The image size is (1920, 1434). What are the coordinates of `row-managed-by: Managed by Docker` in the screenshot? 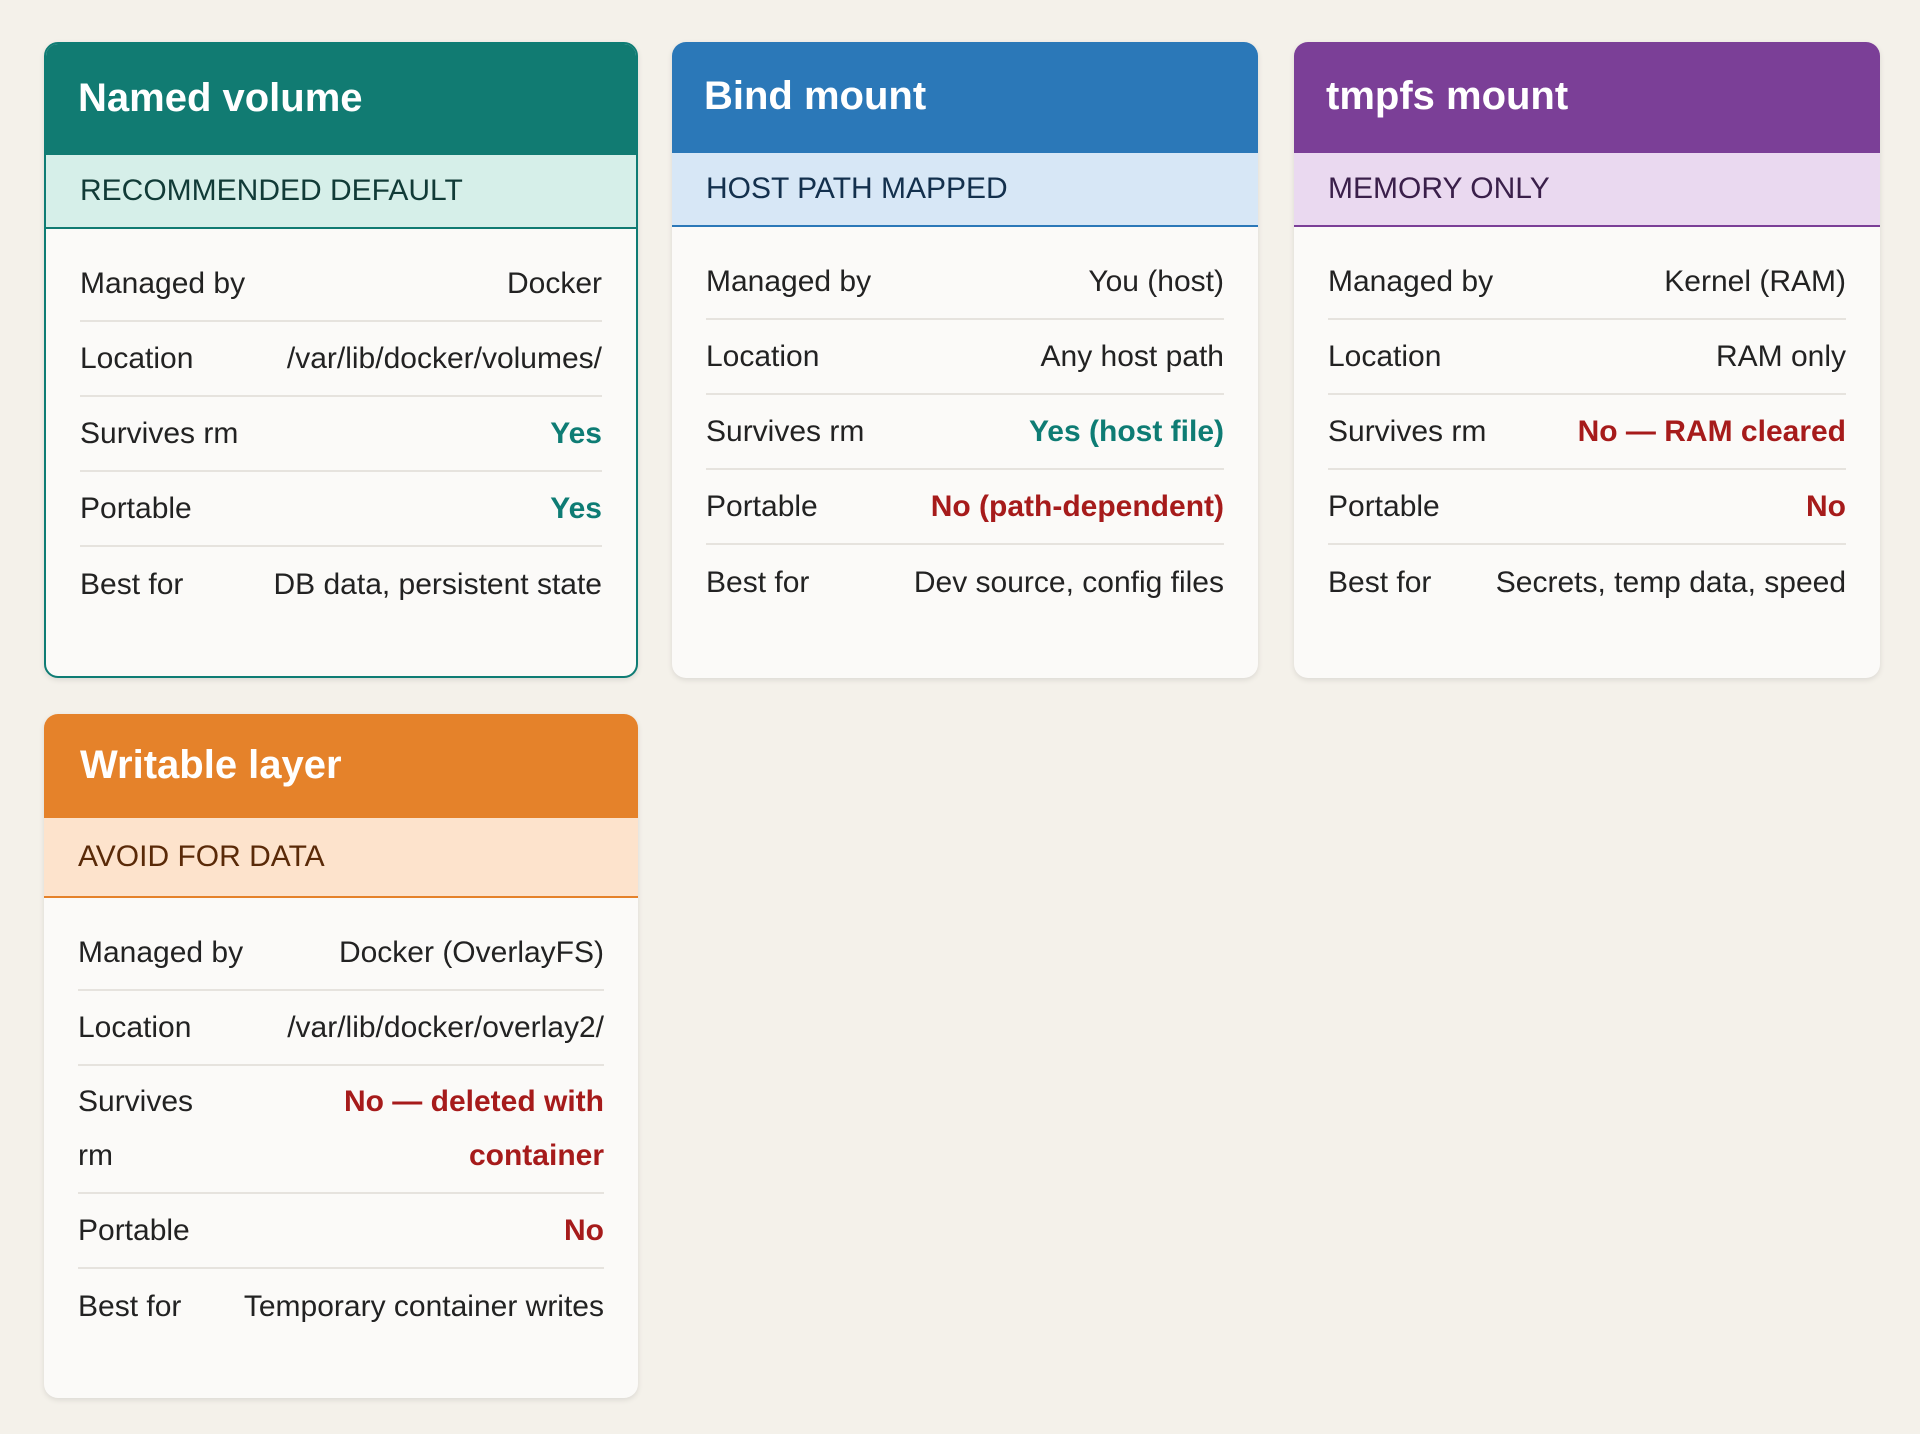 It's located at (341, 284).